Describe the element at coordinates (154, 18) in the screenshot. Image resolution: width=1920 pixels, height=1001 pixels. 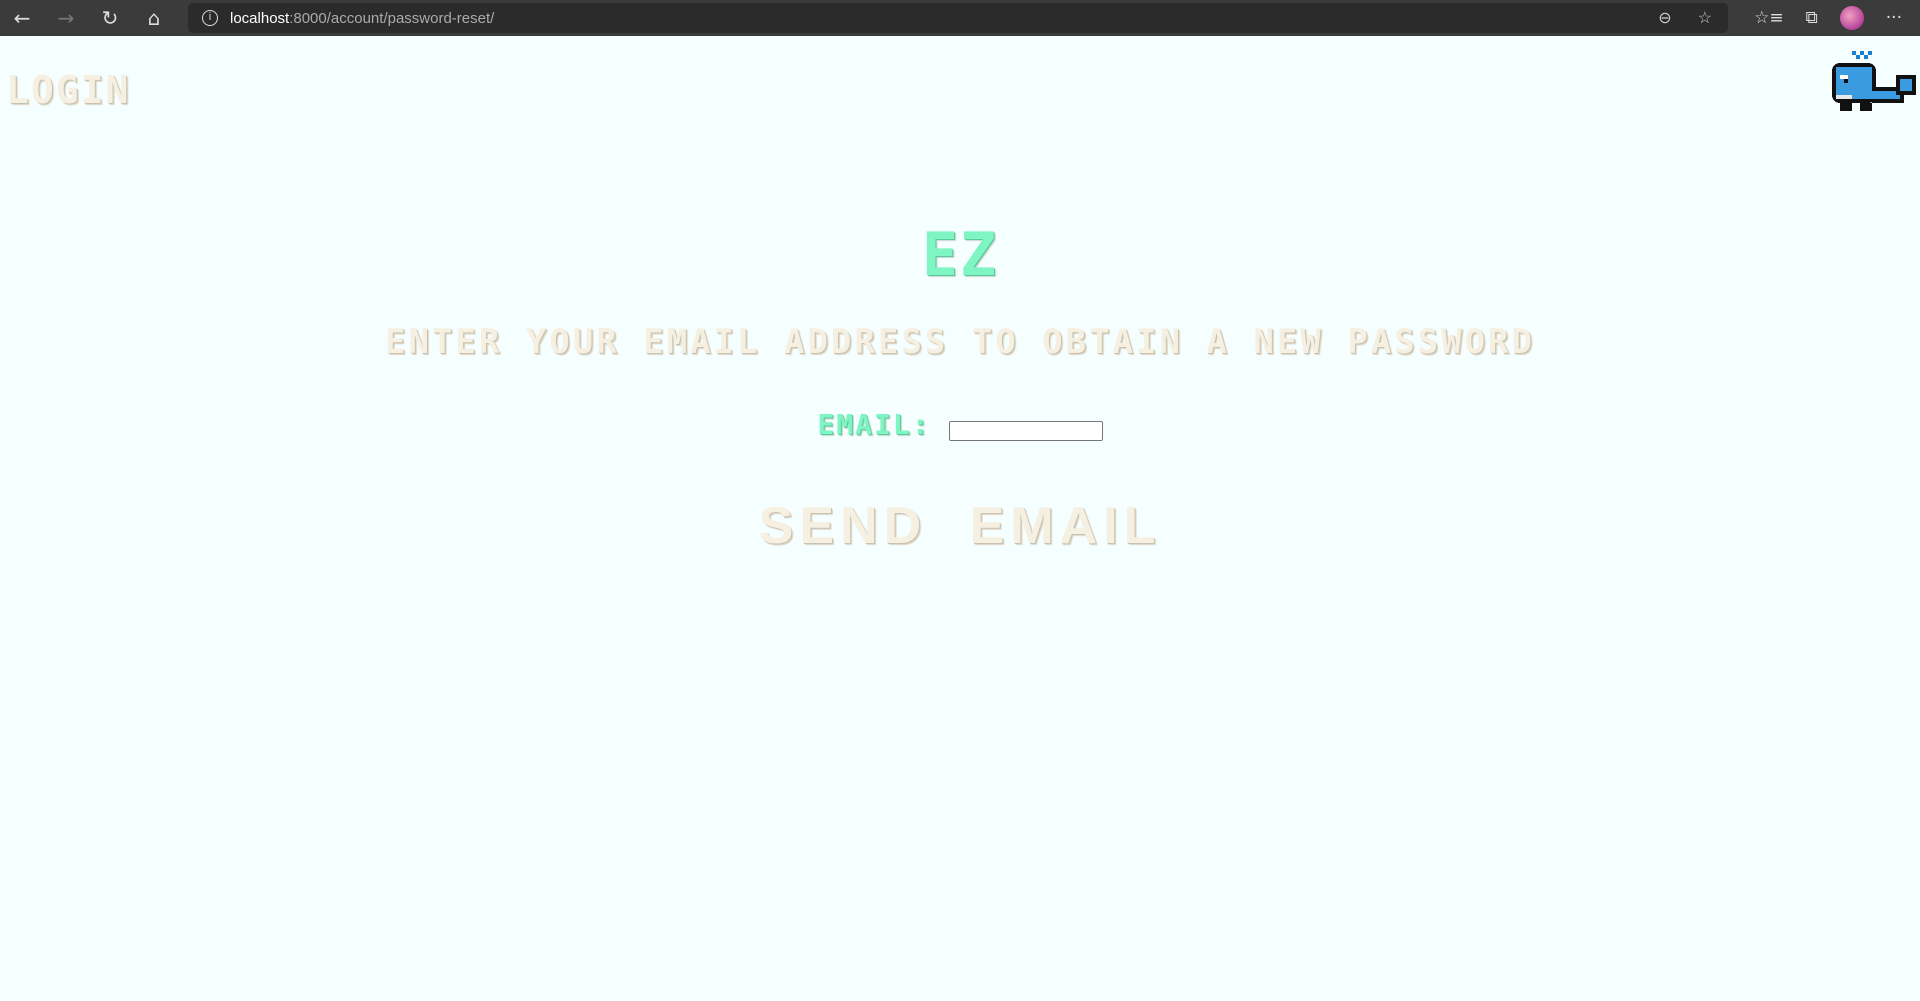
I see `home-icon: ⌂` at that location.